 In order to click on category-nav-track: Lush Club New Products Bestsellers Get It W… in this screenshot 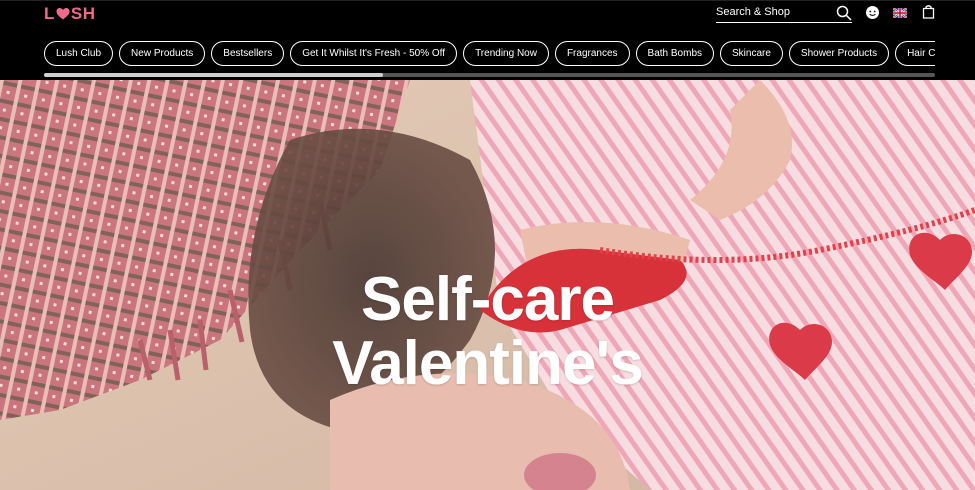, I will do `click(489, 53)`.